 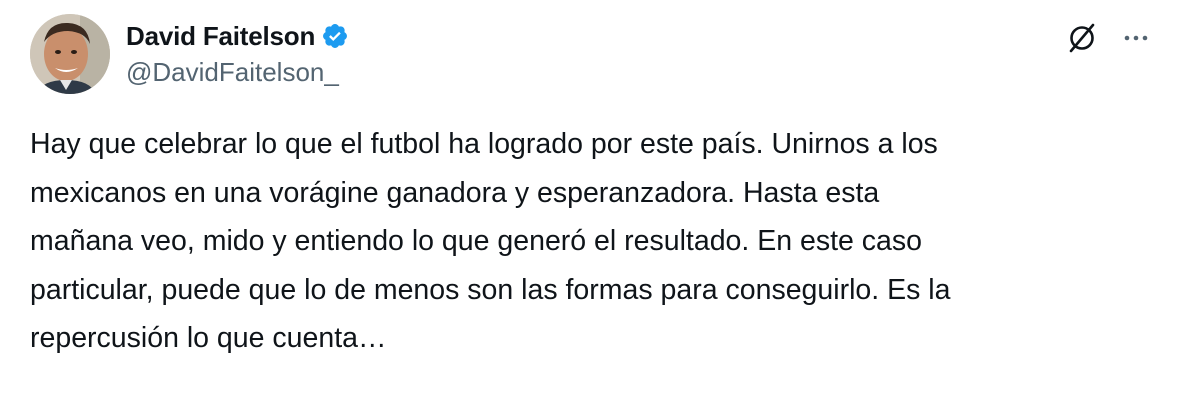 What do you see at coordinates (220, 36) in the screenshot?
I see `author-display-name: David Faitelson` at bounding box center [220, 36].